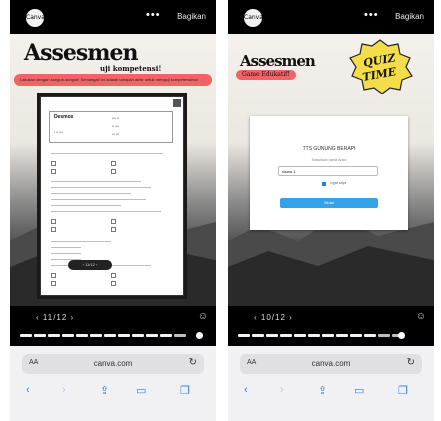  What do you see at coordinates (273, 317) in the screenshot?
I see `slide-counter: ‹ 10/12 ›` at bounding box center [273, 317].